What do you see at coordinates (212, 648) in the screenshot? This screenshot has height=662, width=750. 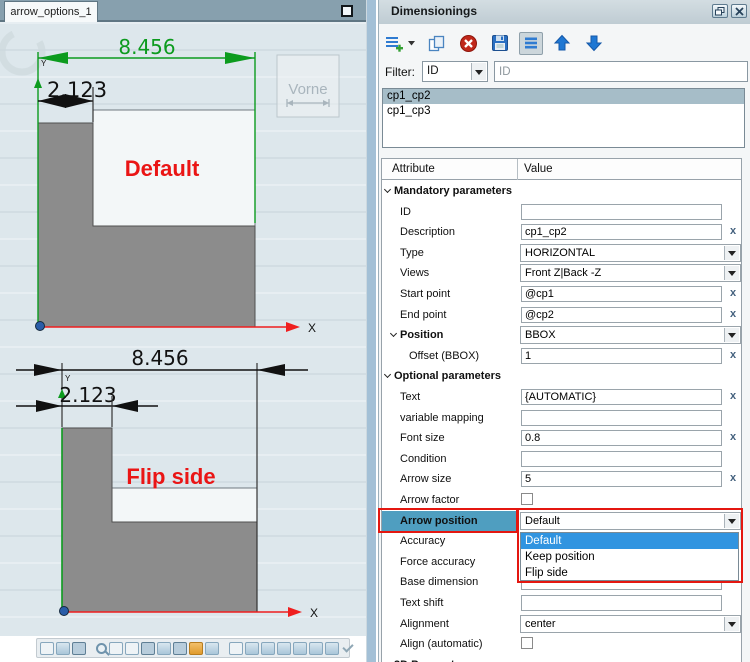 I see `cube-blue-icon` at bounding box center [212, 648].